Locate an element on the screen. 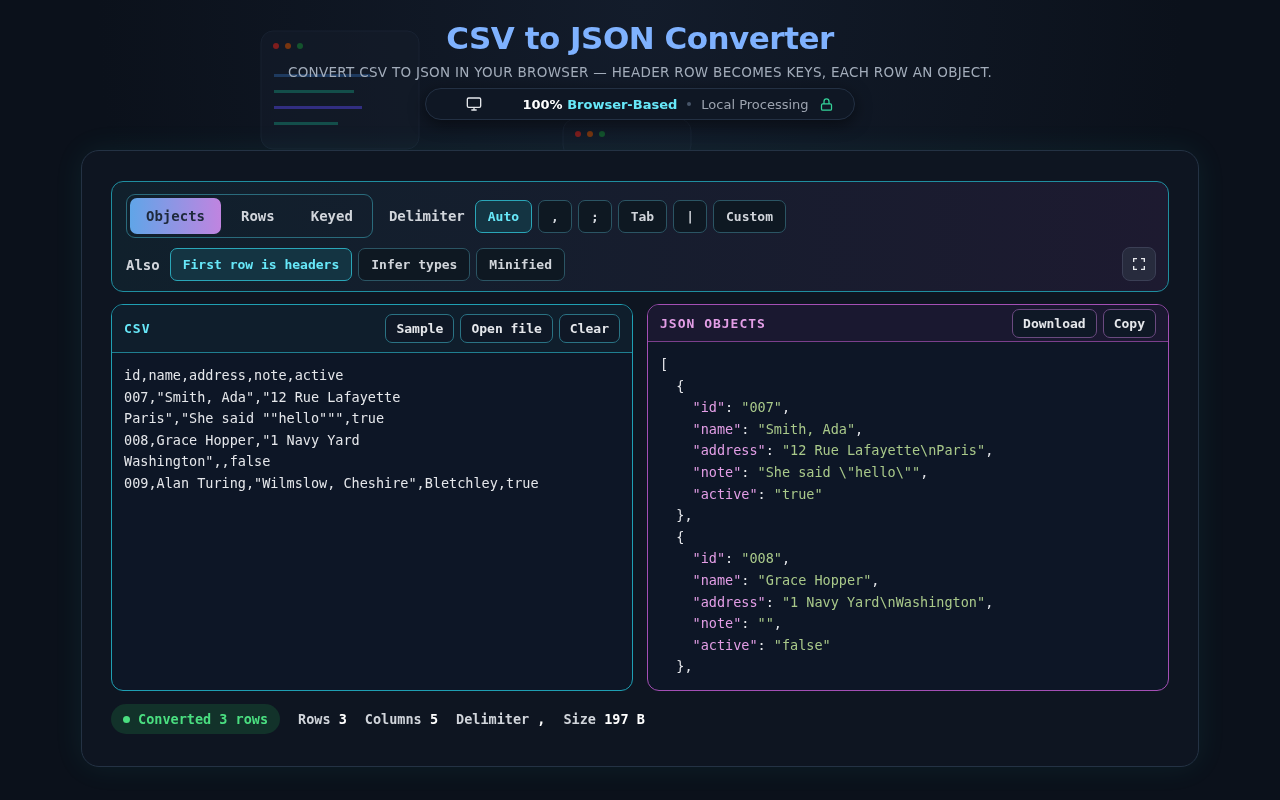 This screenshot has width=1280, height=800. code-line: "note": "", is located at coordinates (736, 624).